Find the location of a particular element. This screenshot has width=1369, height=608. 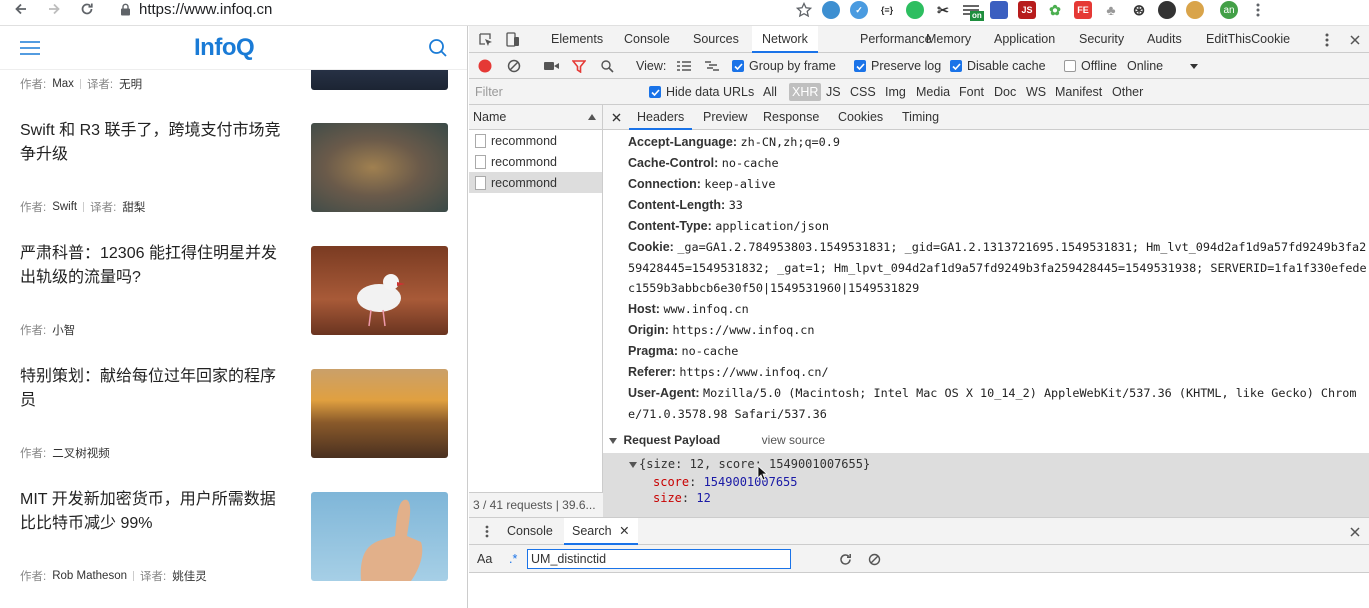

payload-summary-row: {size: 12, score: 1549001007655} is located at coordinates (749, 464).